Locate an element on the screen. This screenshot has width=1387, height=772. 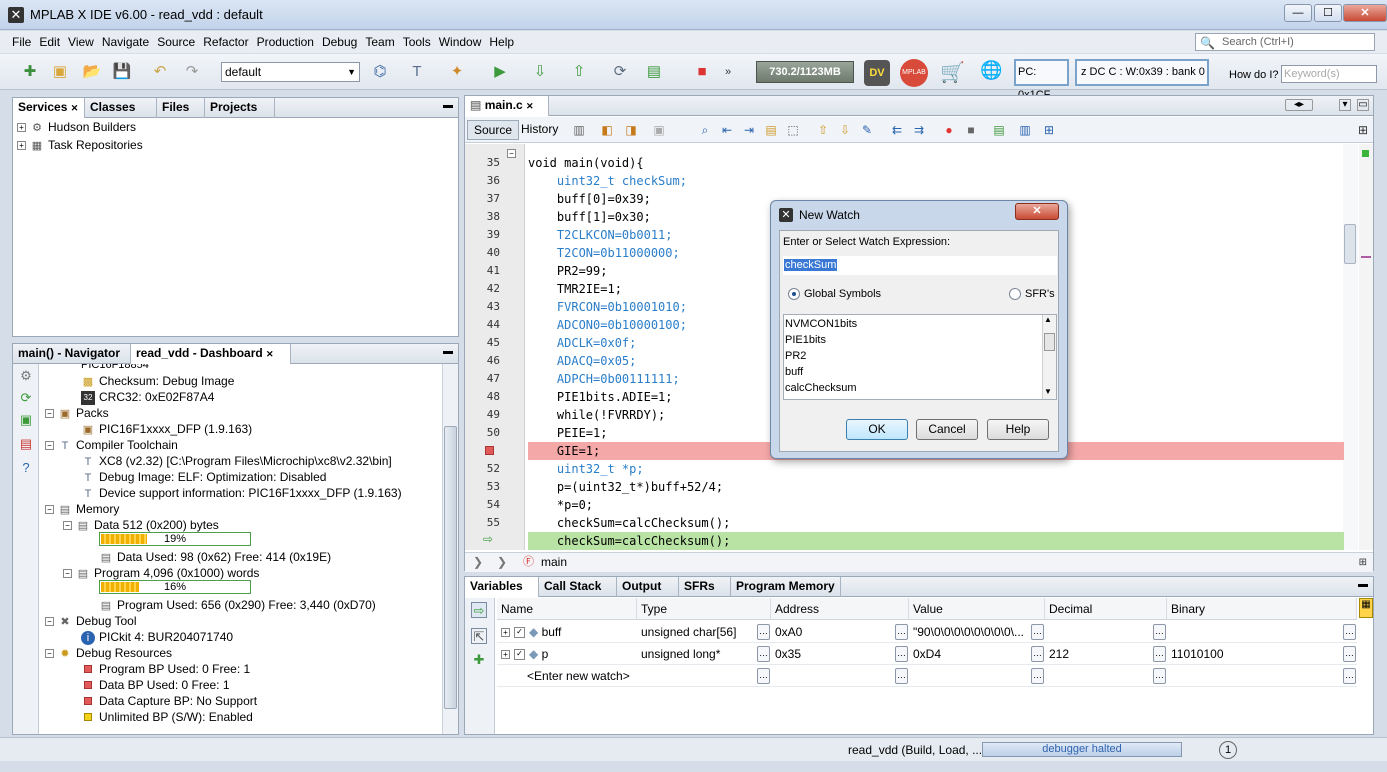
document-icon: ▤ is located at coordinates (26, 444).